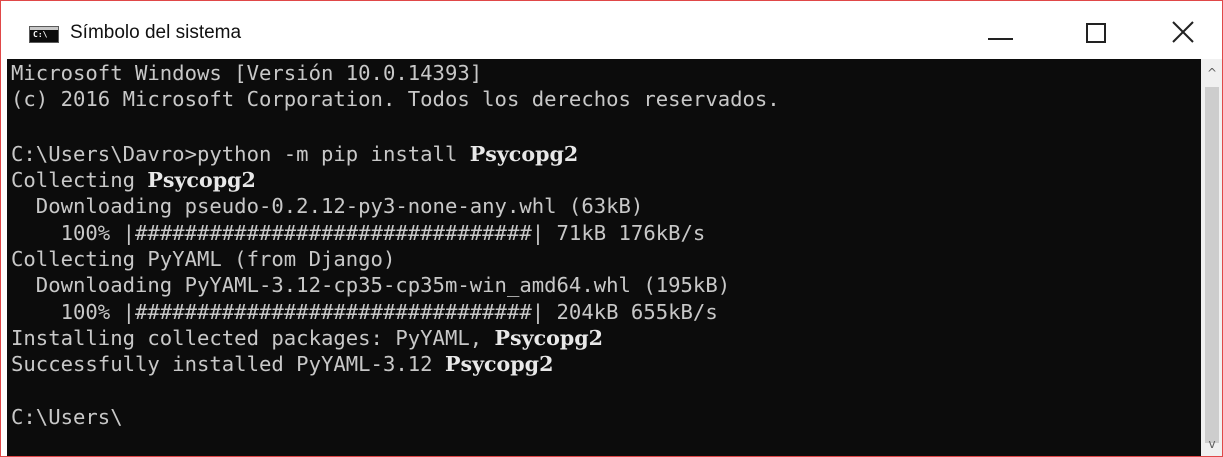 This screenshot has width=1223, height=457. What do you see at coordinates (1096, 33) in the screenshot?
I see `maximize-icon` at bounding box center [1096, 33].